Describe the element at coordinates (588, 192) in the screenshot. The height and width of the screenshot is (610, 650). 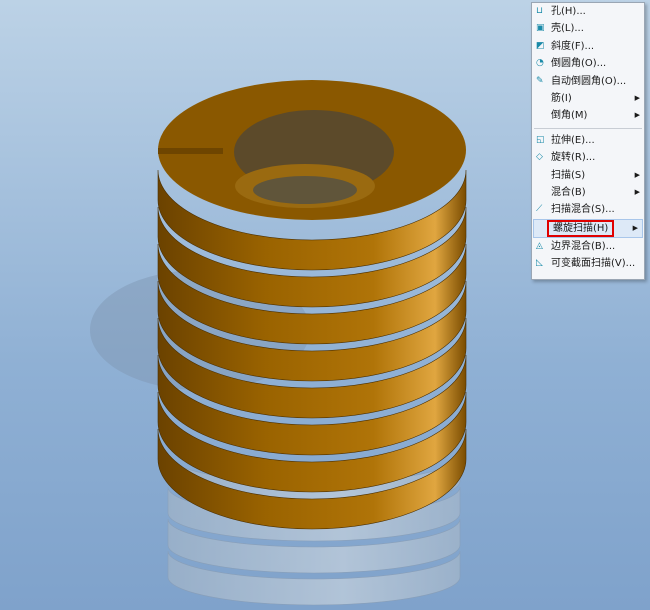
I see `menu-item: 混合(B) ▶` at that location.